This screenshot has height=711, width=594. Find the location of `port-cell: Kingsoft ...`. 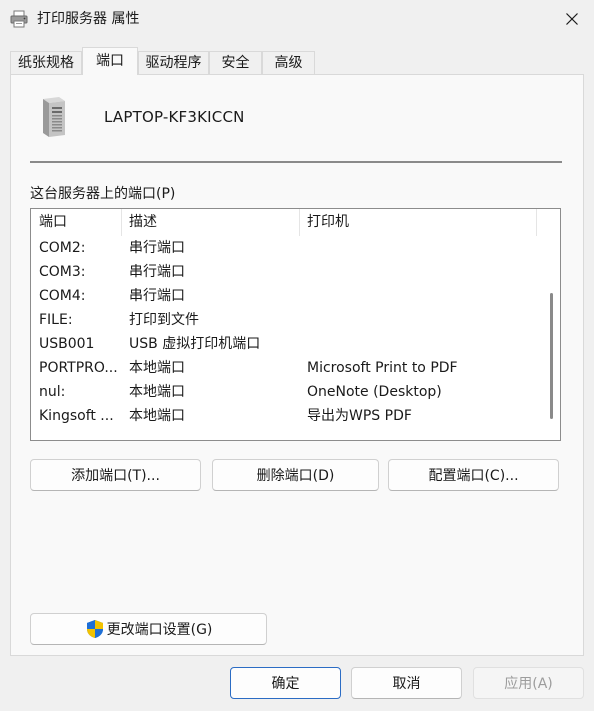

port-cell: Kingsoft ... is located at coordinates (76, 416).